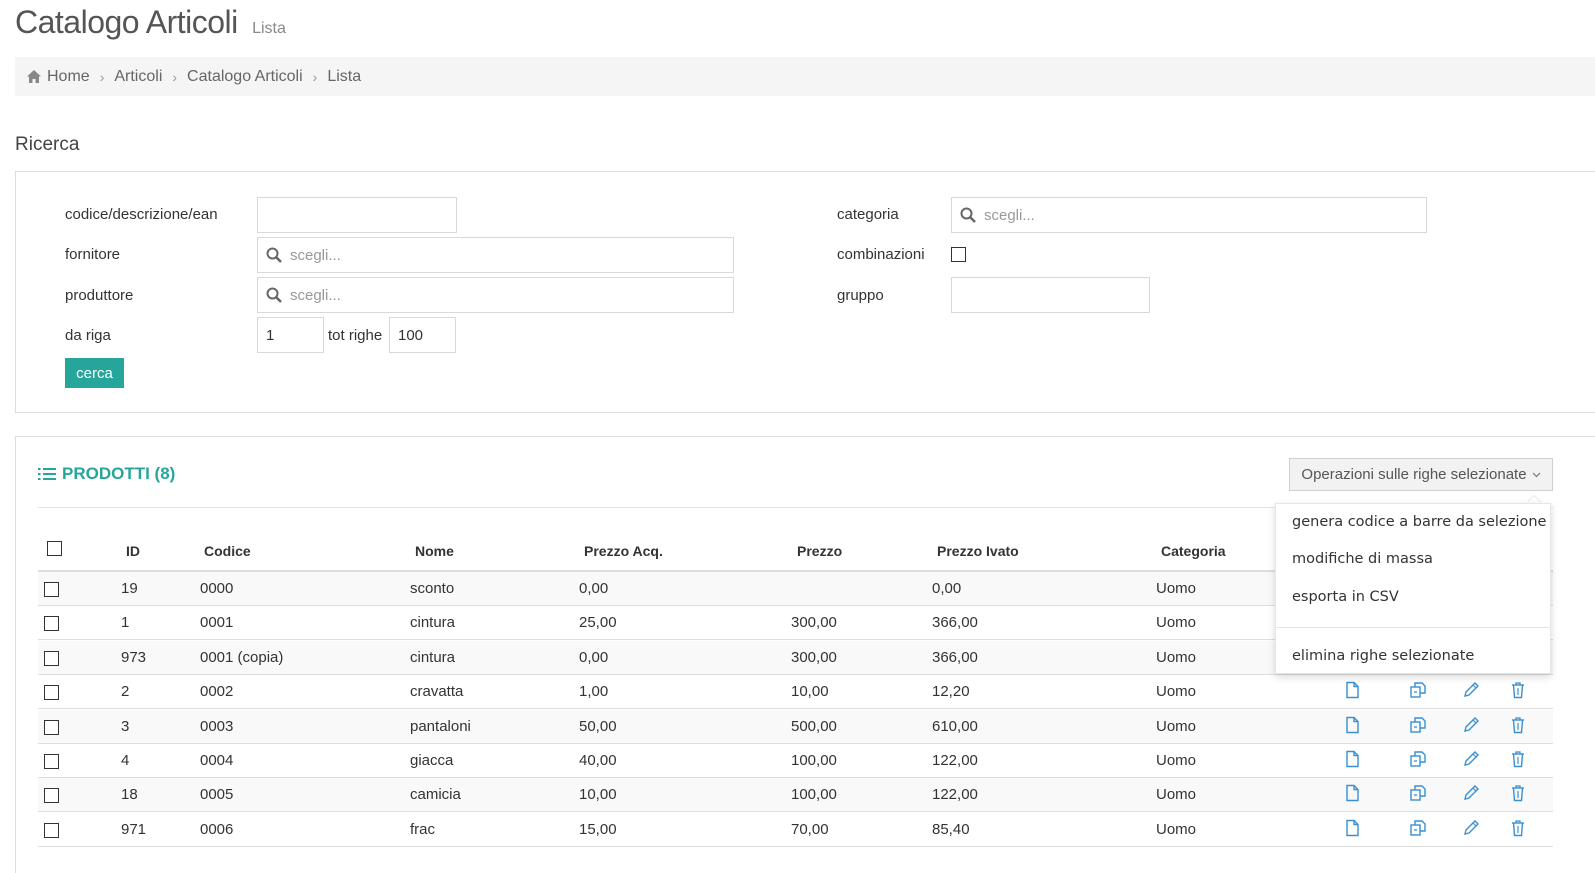 This screenshot has height=873, width=1595. I want to click on breadcrumb-home-label: Home, so click(68, 76).